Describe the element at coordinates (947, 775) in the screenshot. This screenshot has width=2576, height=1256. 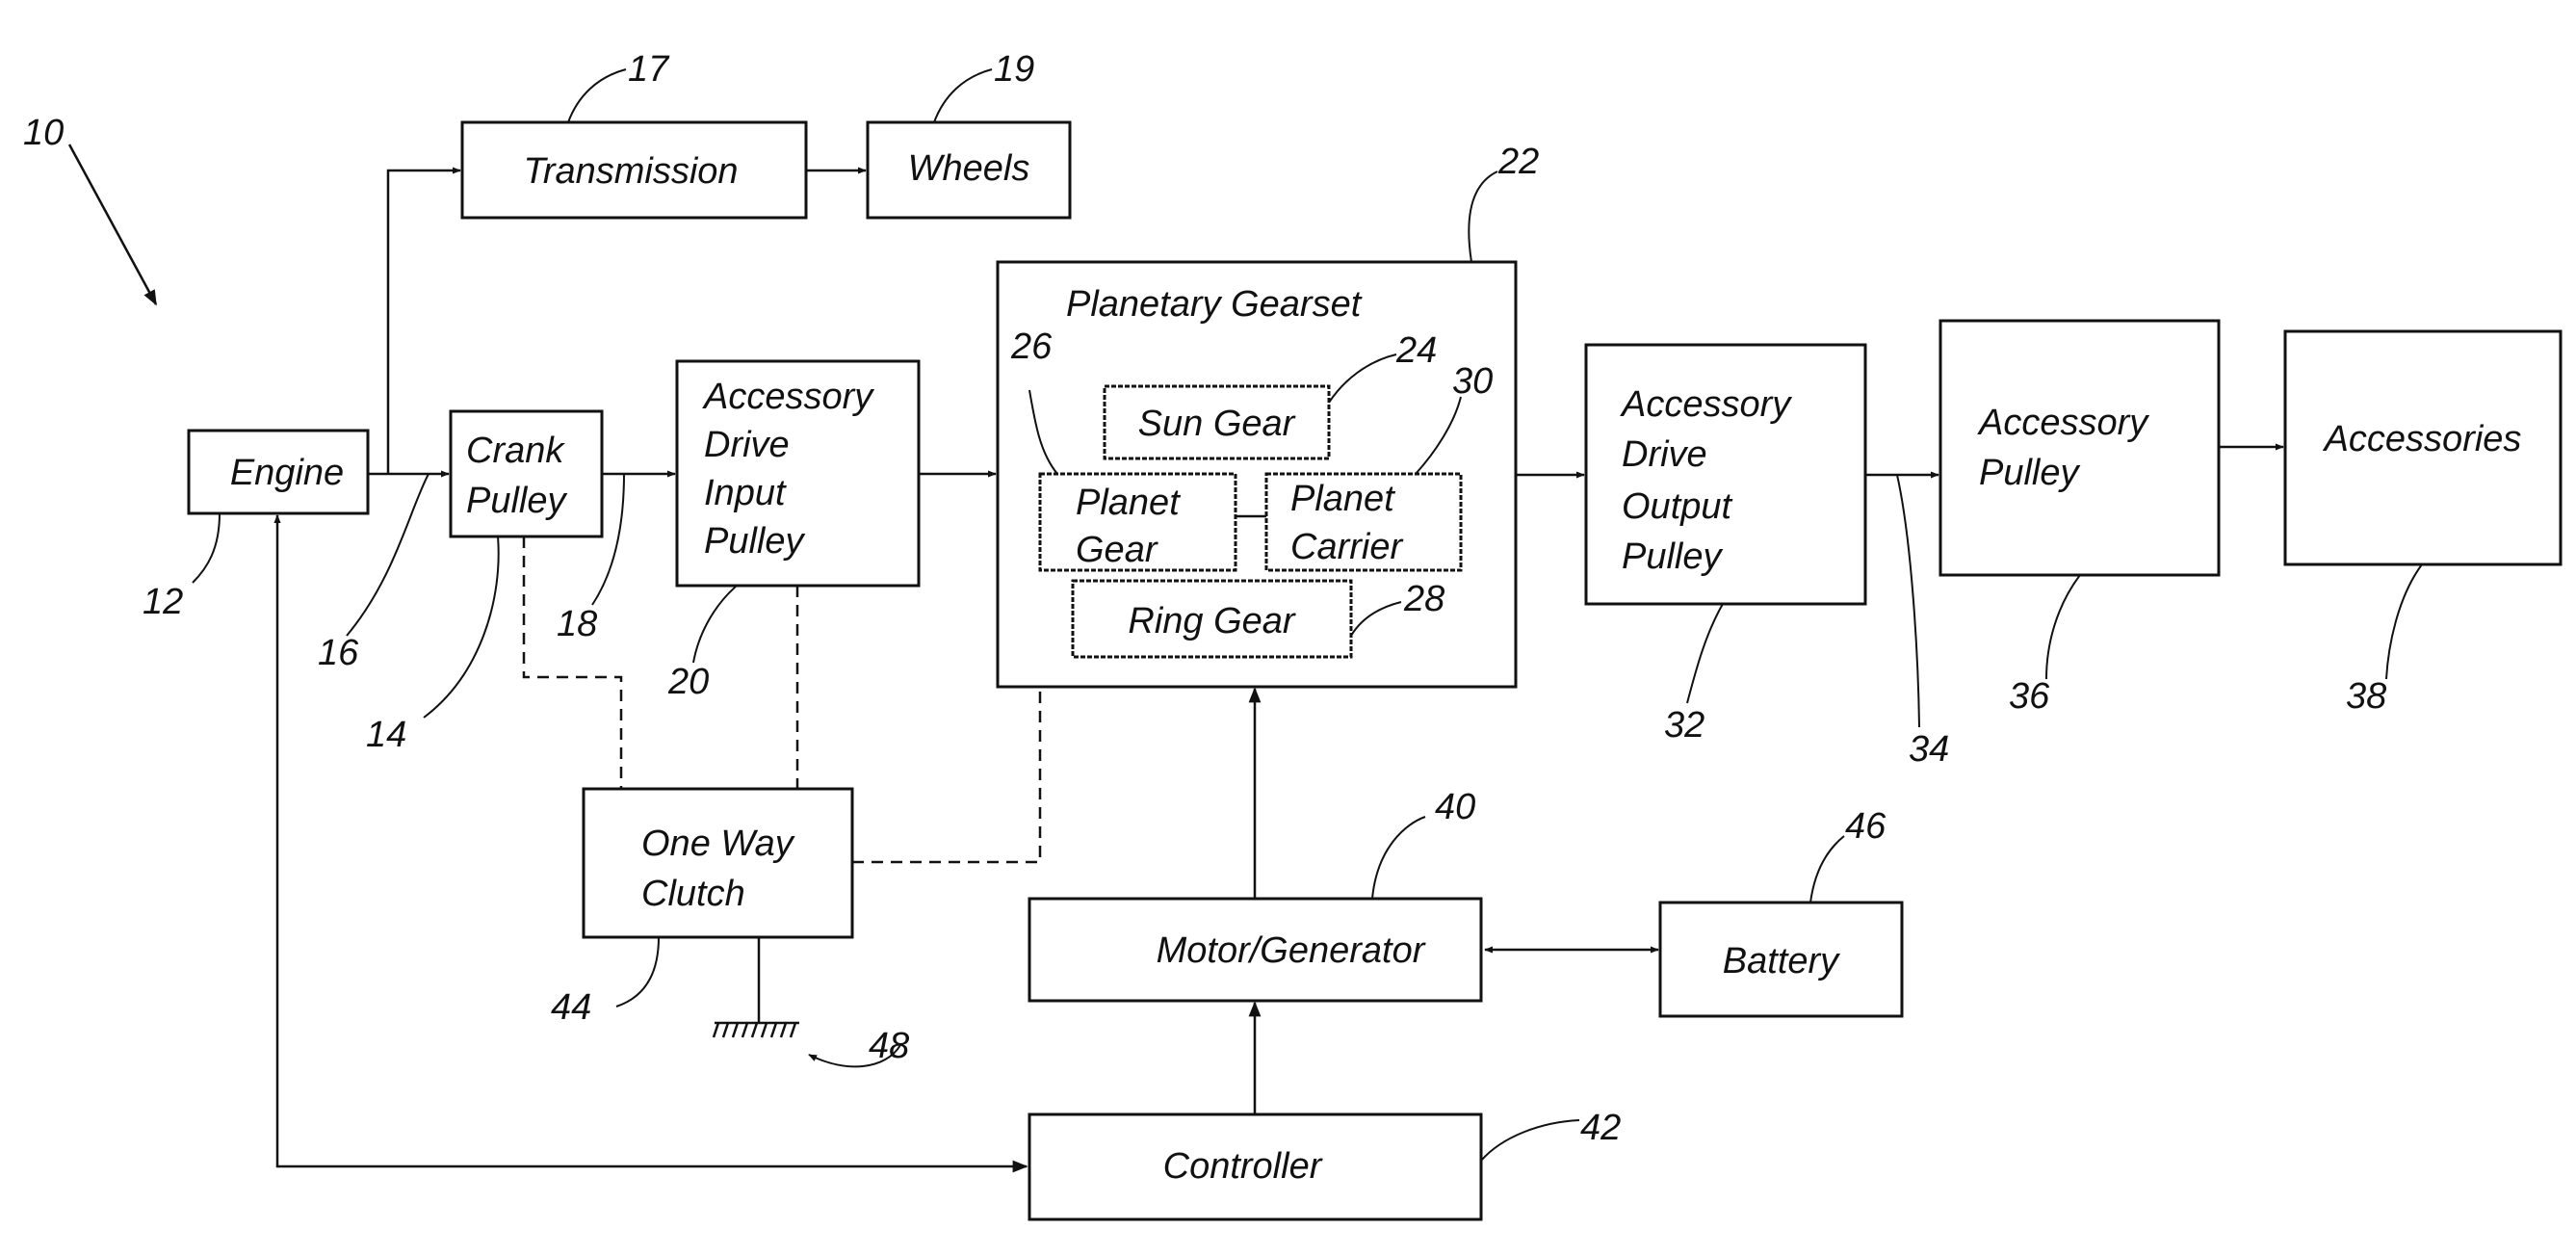
I see `clutch-to-gearset-dashed-link` at that location.